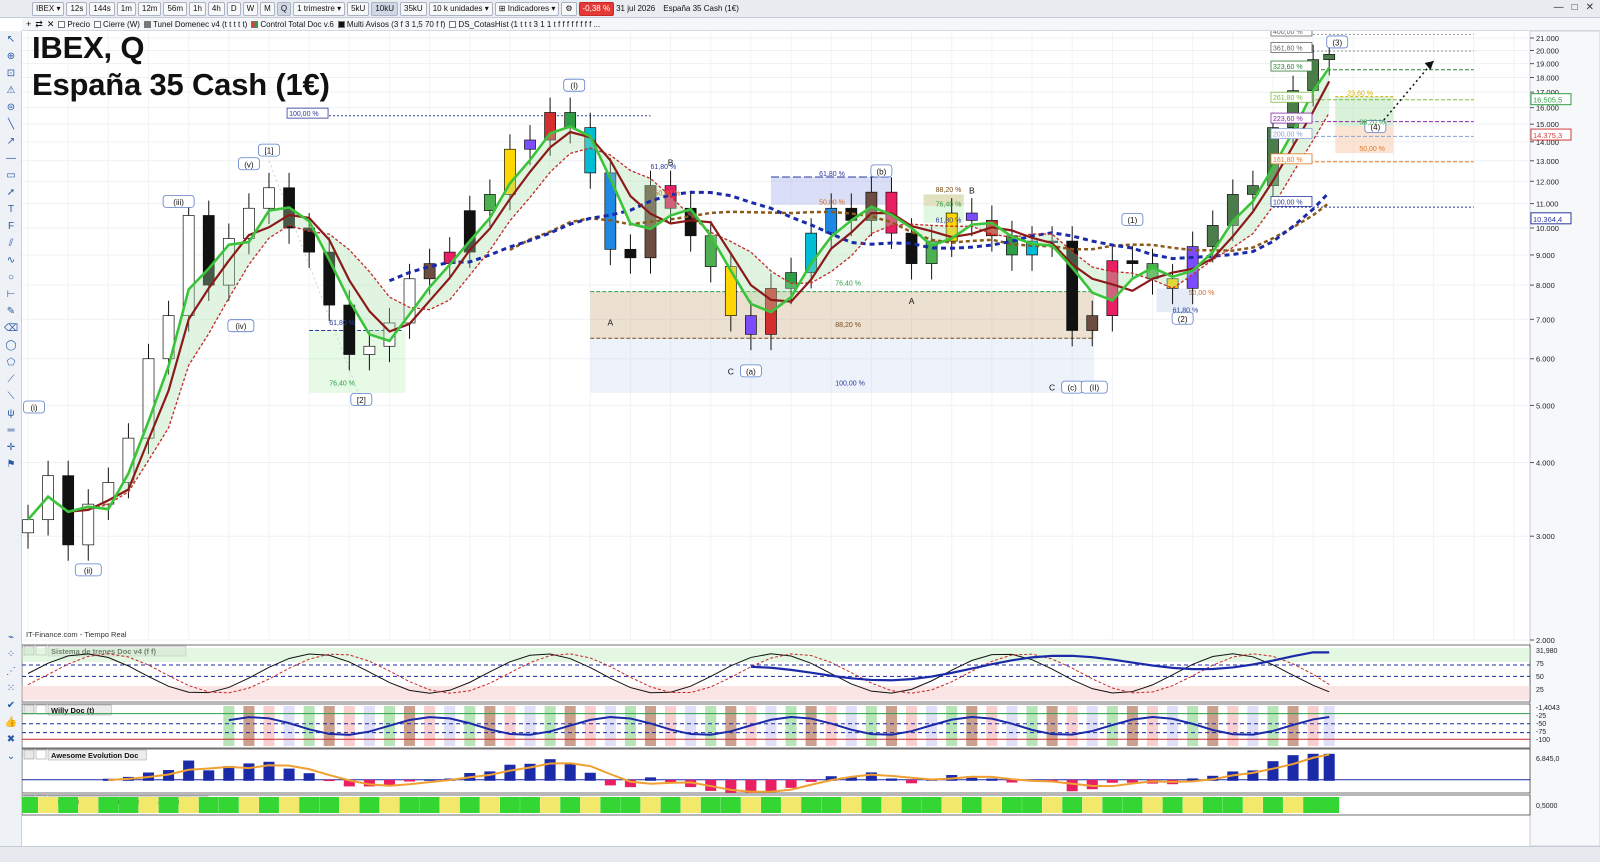  What do you see at coordinates (11, 329) in the screenshot?
I see `eraser-icon: ⌫` at bounding box center [11, 329].